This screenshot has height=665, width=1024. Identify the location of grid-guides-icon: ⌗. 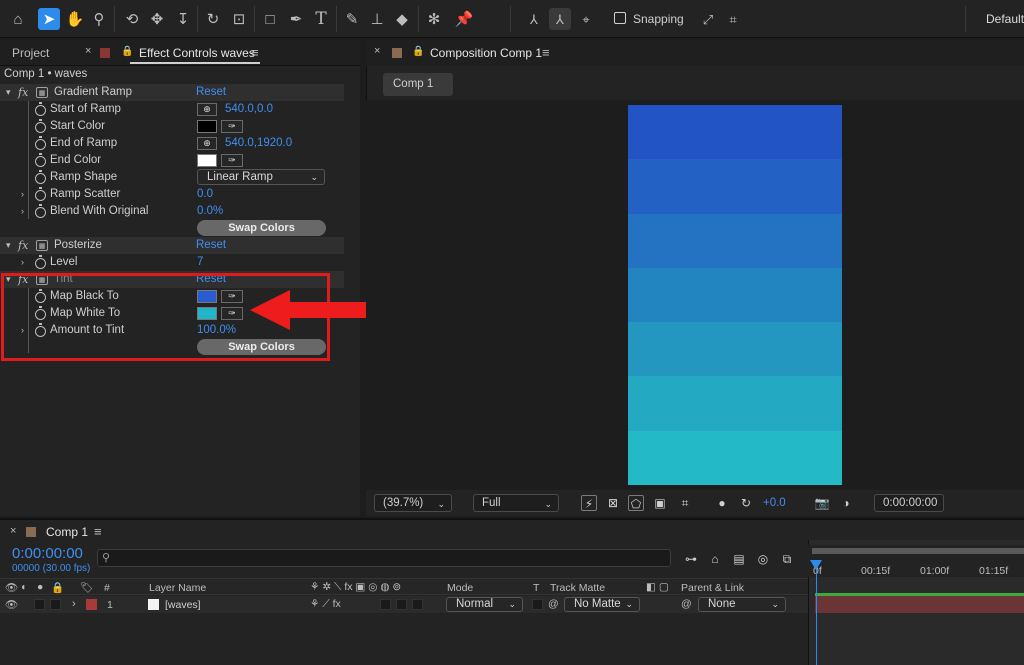
(685, 503).